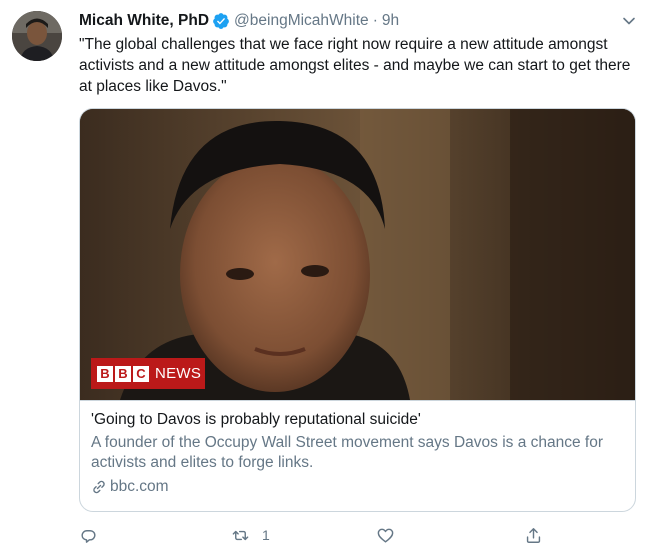  What do you see at coordinates (250, 535) in the screenshot?
I see `retweet-button: 1` at bounding box center [250, 535].